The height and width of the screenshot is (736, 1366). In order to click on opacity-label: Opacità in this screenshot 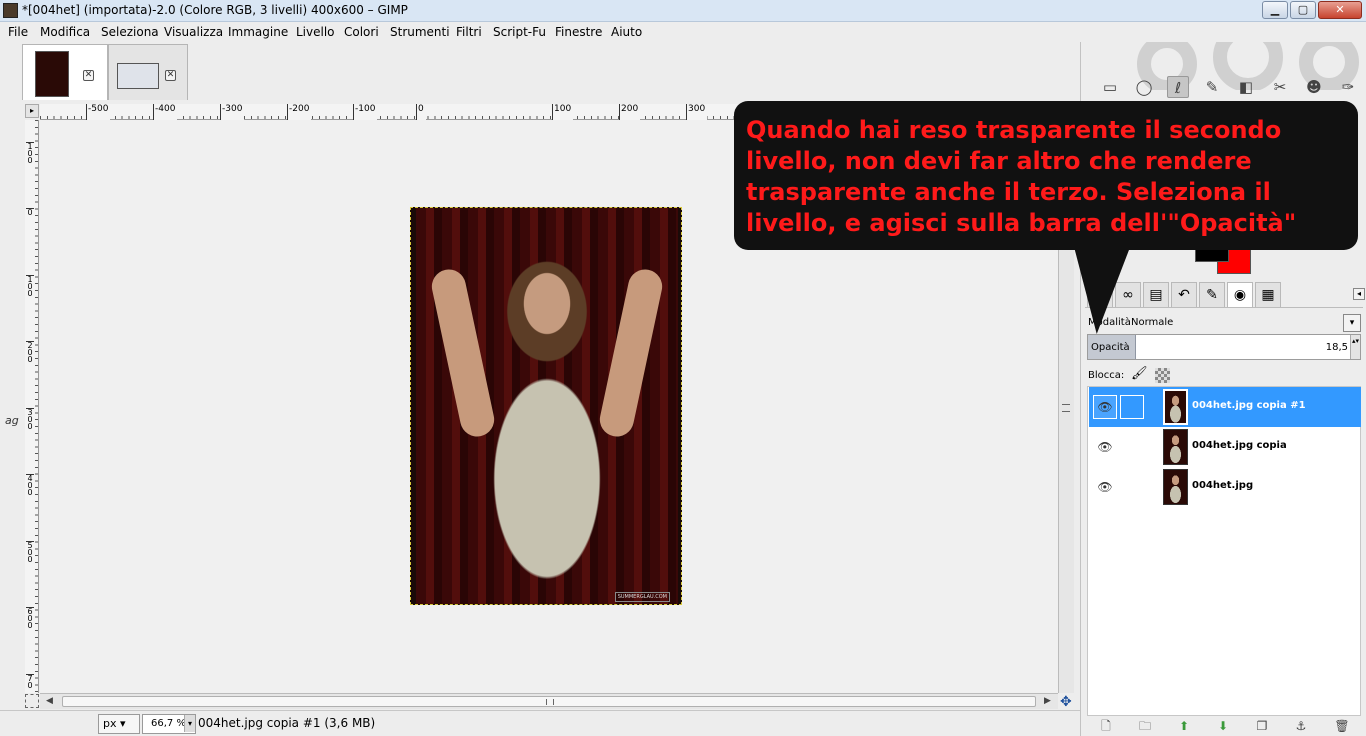, I will do `click(1110, 347)`.